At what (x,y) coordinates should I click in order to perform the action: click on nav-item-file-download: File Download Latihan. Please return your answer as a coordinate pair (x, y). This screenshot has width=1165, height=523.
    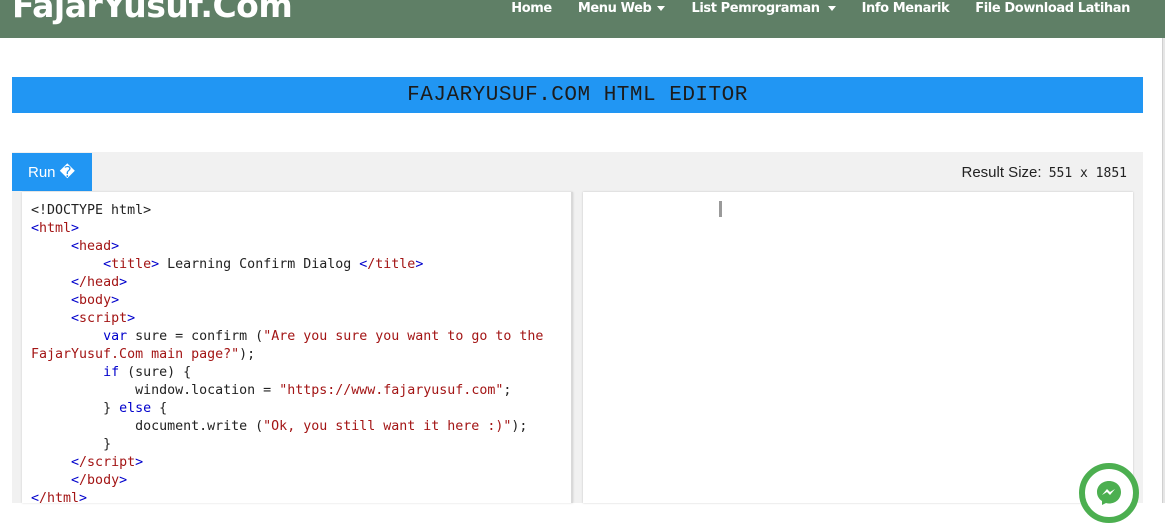
    Looking at the image, I should click on (1052, 8).